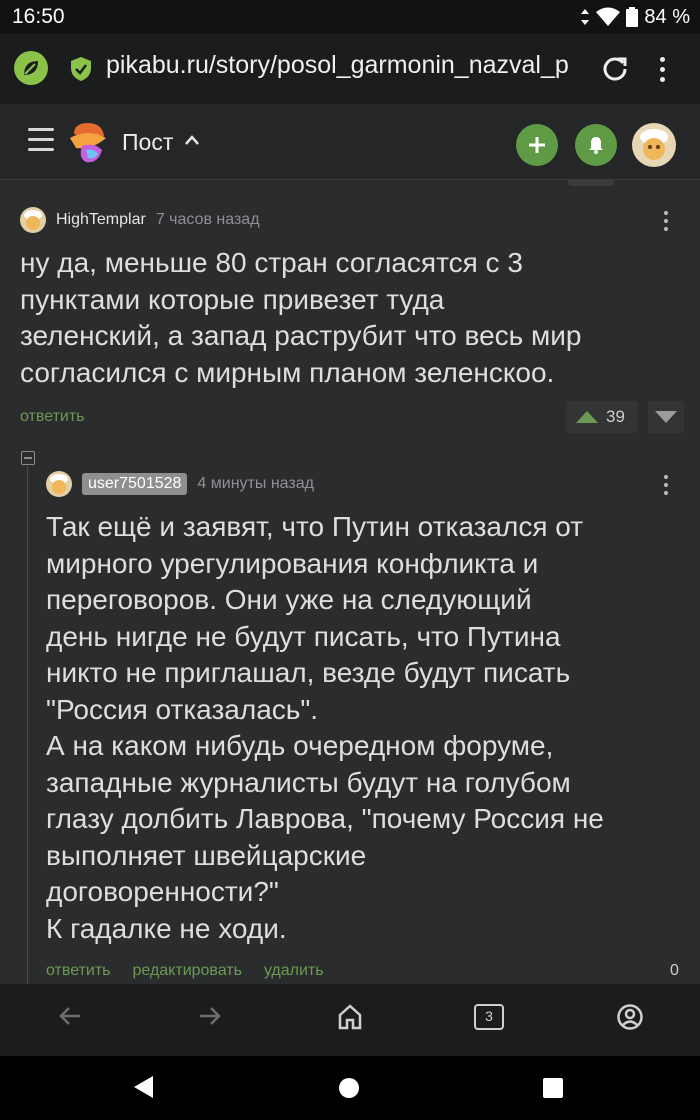 The height and width of the screenshot is (1120, 700). I want to click on browser-toolbar: 3, so click(350, 1020).